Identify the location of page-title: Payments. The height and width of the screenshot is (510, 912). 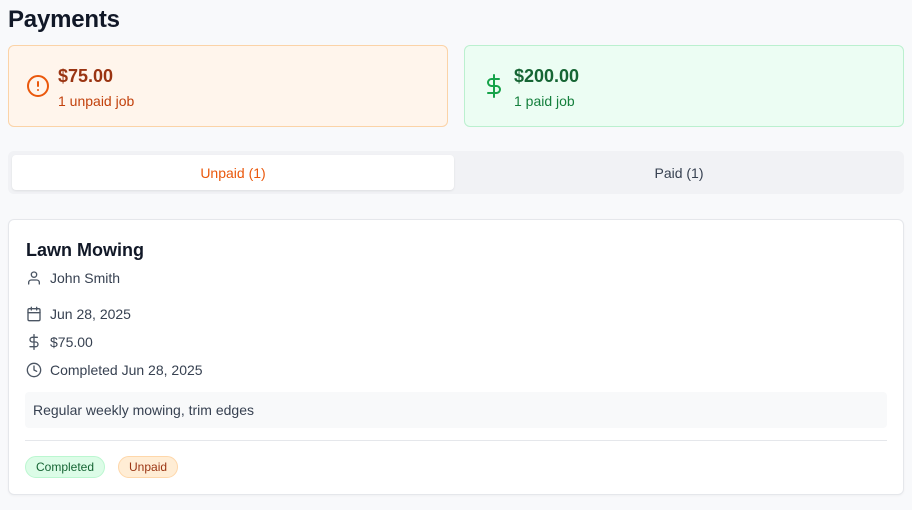
(64, 19).